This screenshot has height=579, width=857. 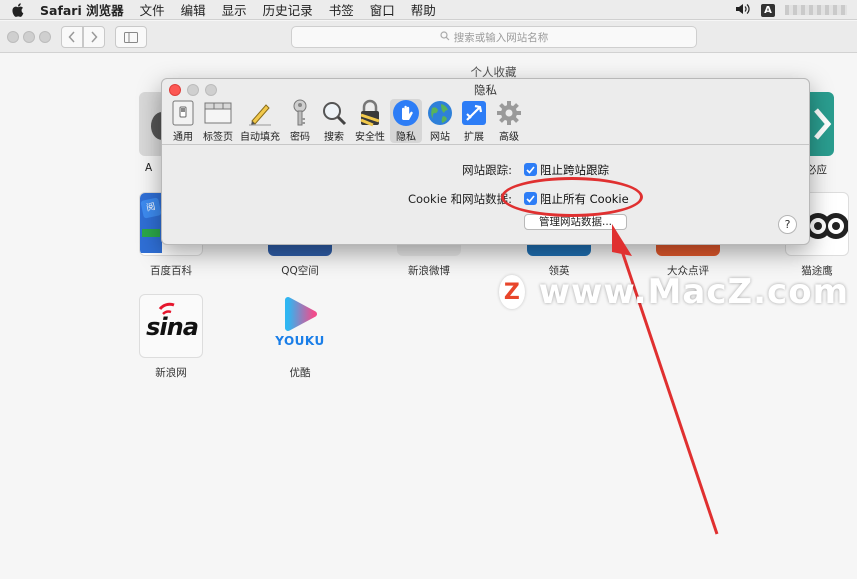 I want to click on watermark: Z www.MacZ.com, so click(x=674, y=292).